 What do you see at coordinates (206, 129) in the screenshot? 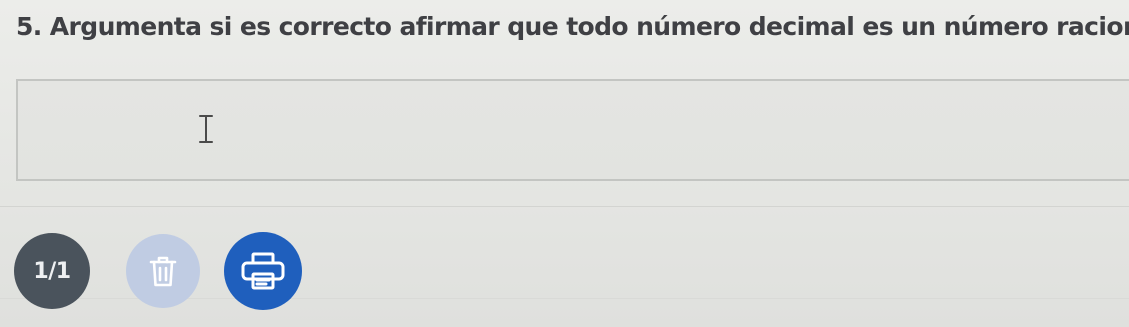
I see `text-cursor-icon` at bounding box center [206, 129].